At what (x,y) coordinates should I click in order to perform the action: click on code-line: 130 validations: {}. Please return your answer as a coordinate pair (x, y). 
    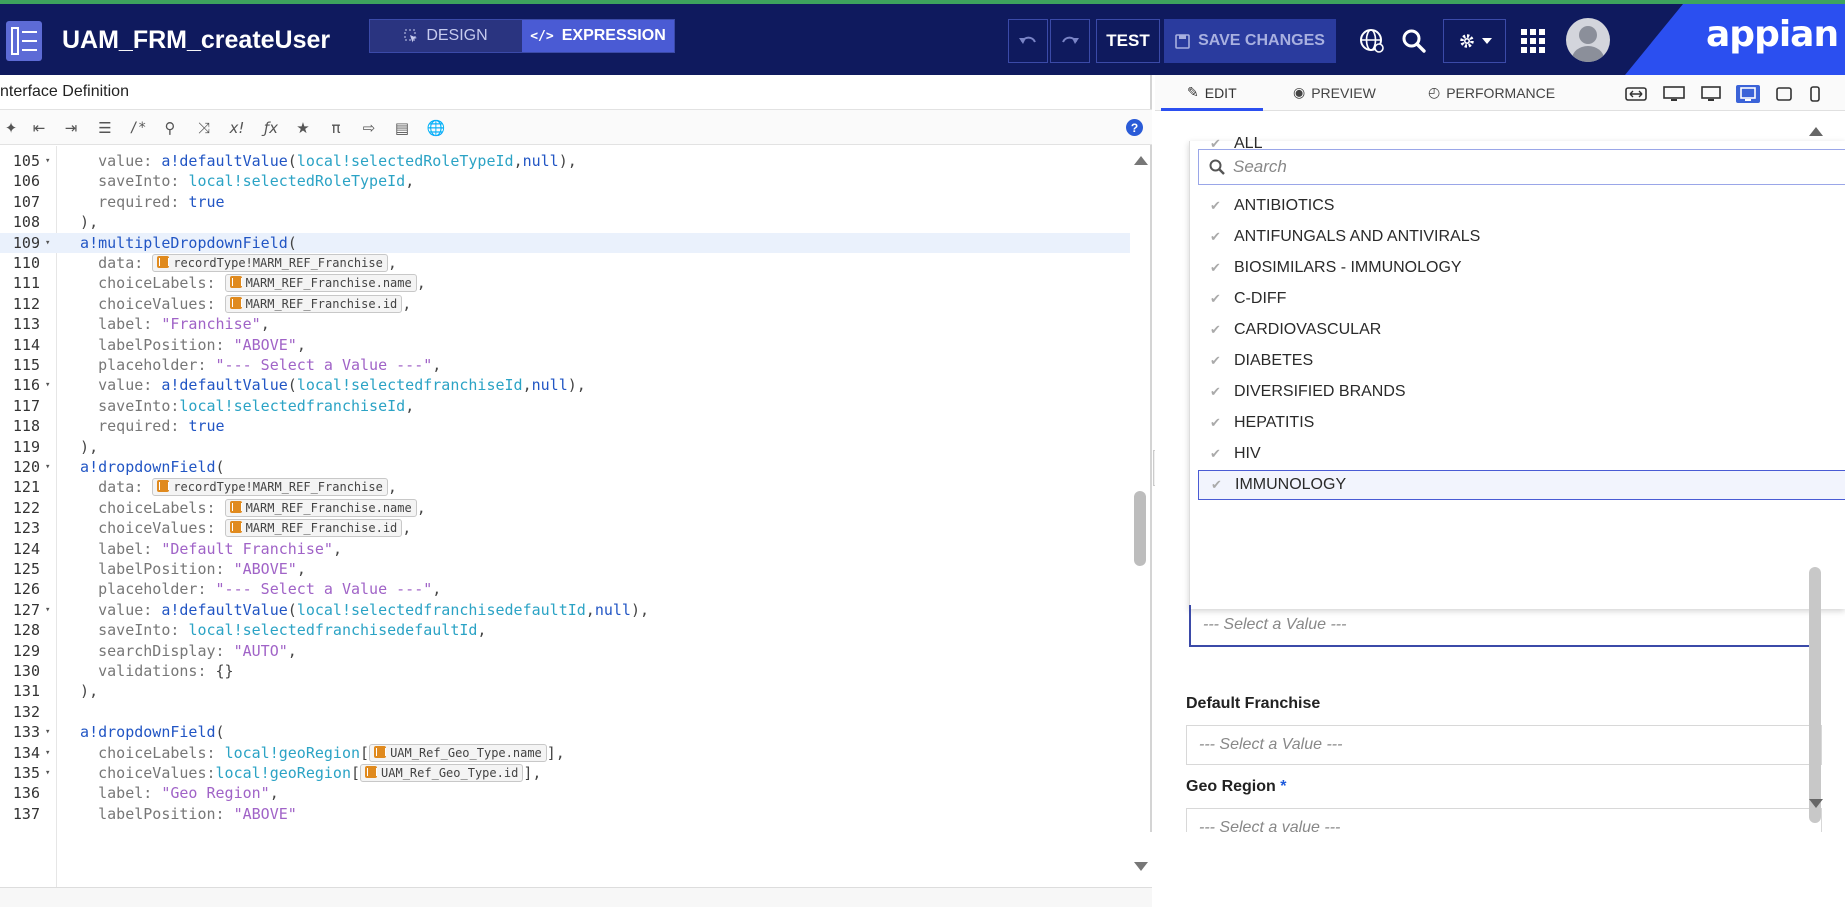
    Looking at the image, I should click on (565, 671).